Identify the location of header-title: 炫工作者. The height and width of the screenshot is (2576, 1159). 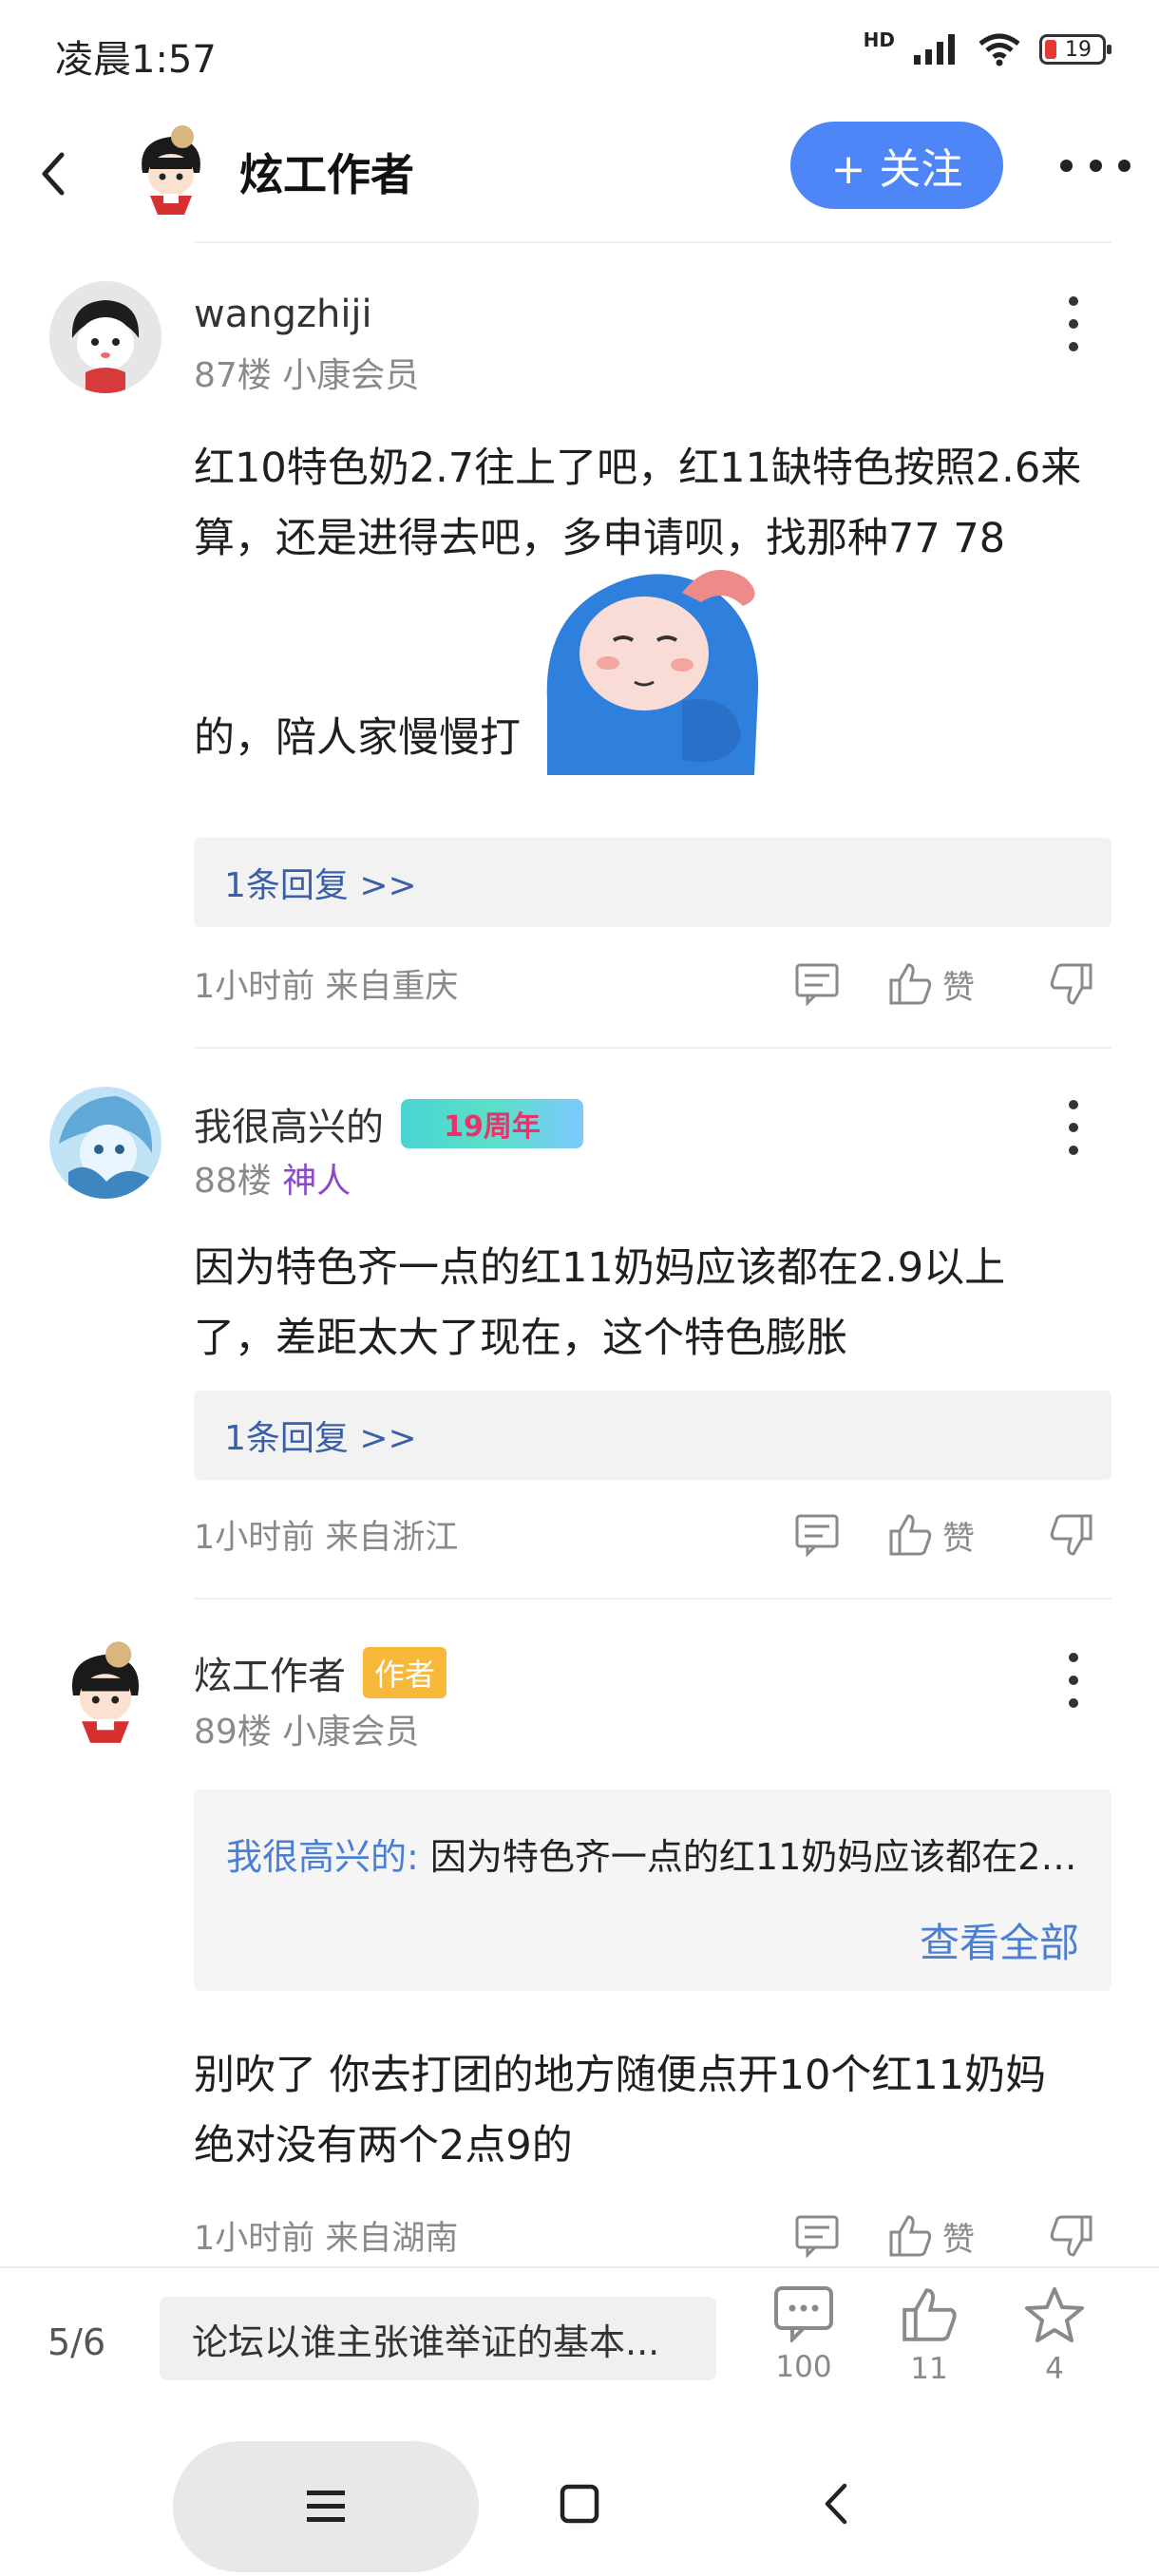
(326, 174).